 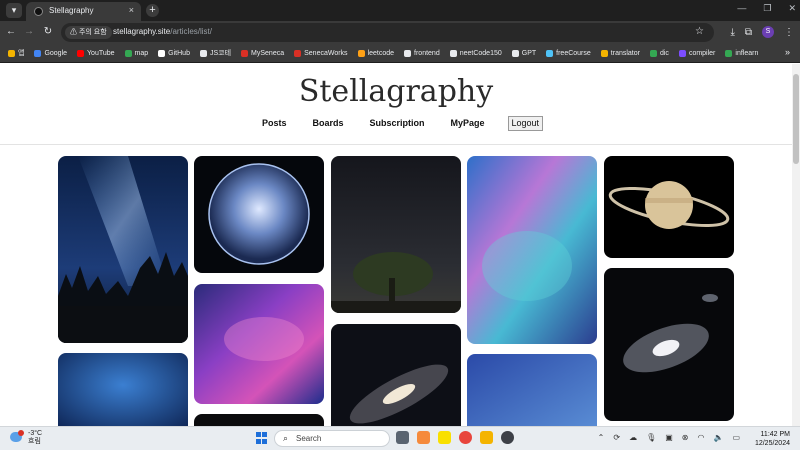 I want to click on bookmark-neetcode150-10: neetCode150, so click(x=475, y=53).